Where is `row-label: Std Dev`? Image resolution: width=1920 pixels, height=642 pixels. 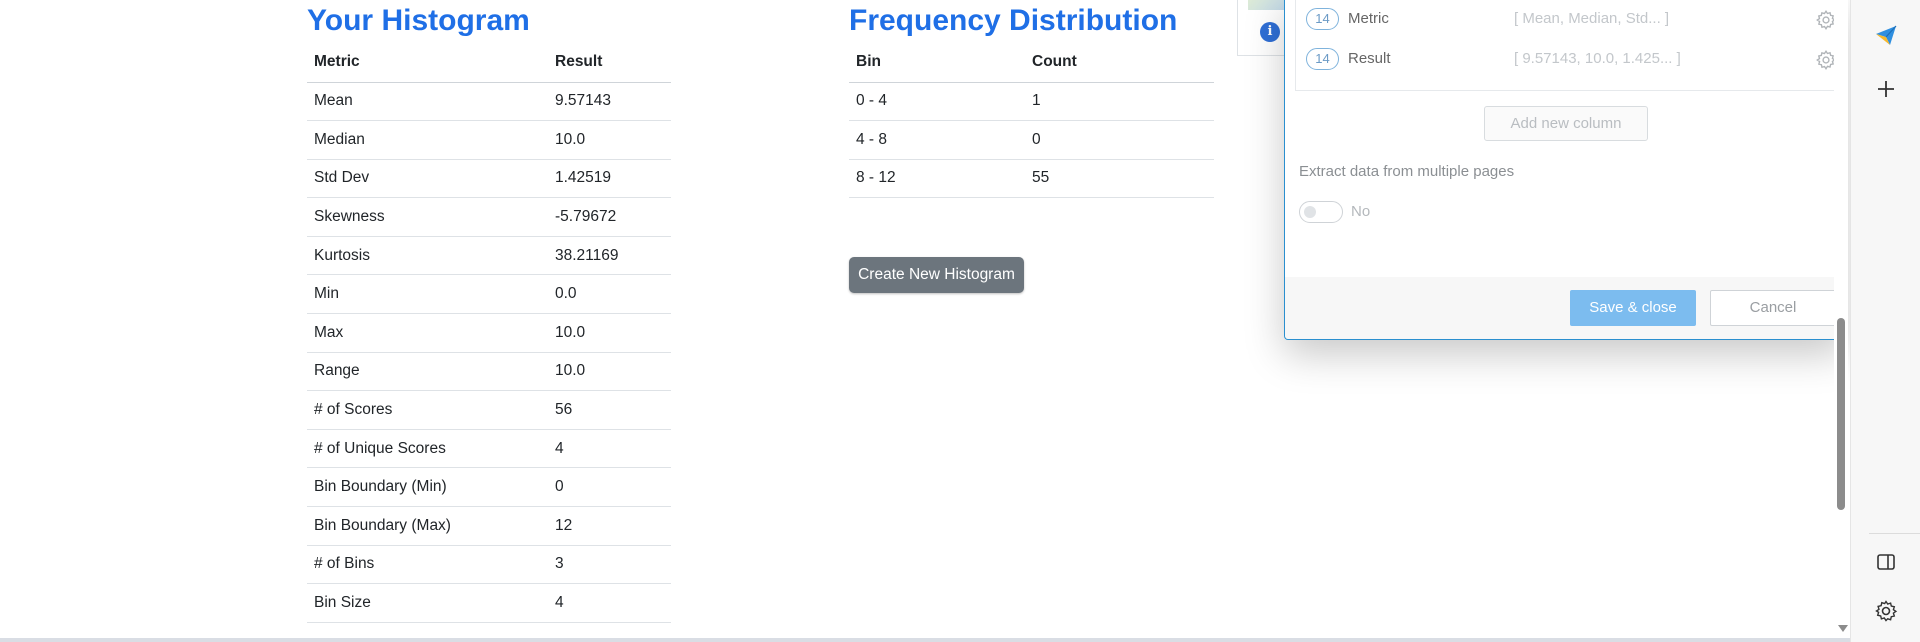
row-label: Std Dev is located at coordinates (427, 179).